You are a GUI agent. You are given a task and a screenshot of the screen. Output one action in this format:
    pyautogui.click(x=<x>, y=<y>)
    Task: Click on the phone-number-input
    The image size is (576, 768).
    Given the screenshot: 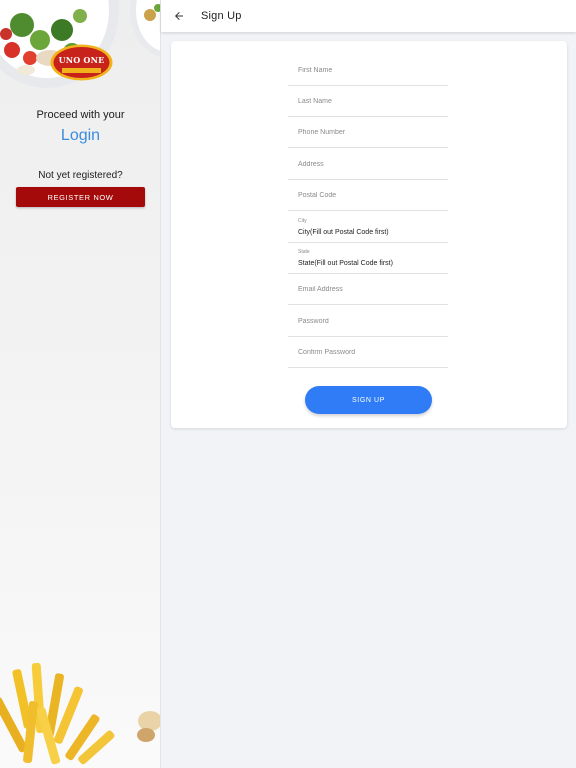 What is the action you would take?
    pyautogui.click(x=372, y=132)
    